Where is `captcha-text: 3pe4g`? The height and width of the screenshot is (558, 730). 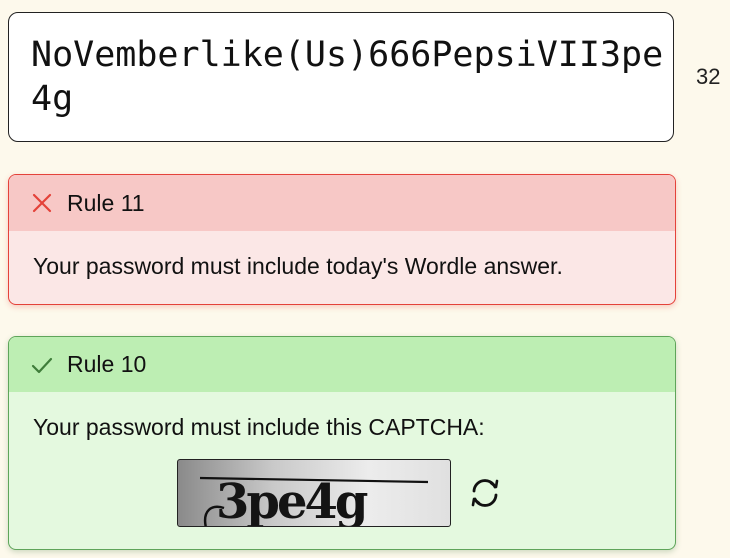 captcha-text: 3pe4g is located at coordinates (292, 500).